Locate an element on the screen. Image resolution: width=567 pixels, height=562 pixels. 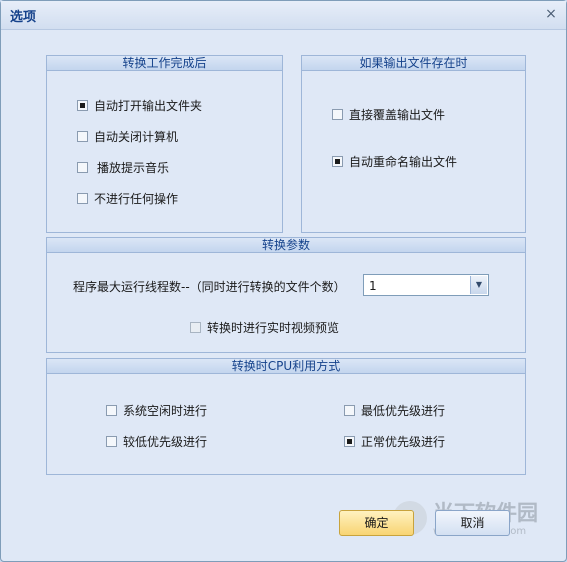
dialog-title: 选项 is located at coordinates (23, 17).